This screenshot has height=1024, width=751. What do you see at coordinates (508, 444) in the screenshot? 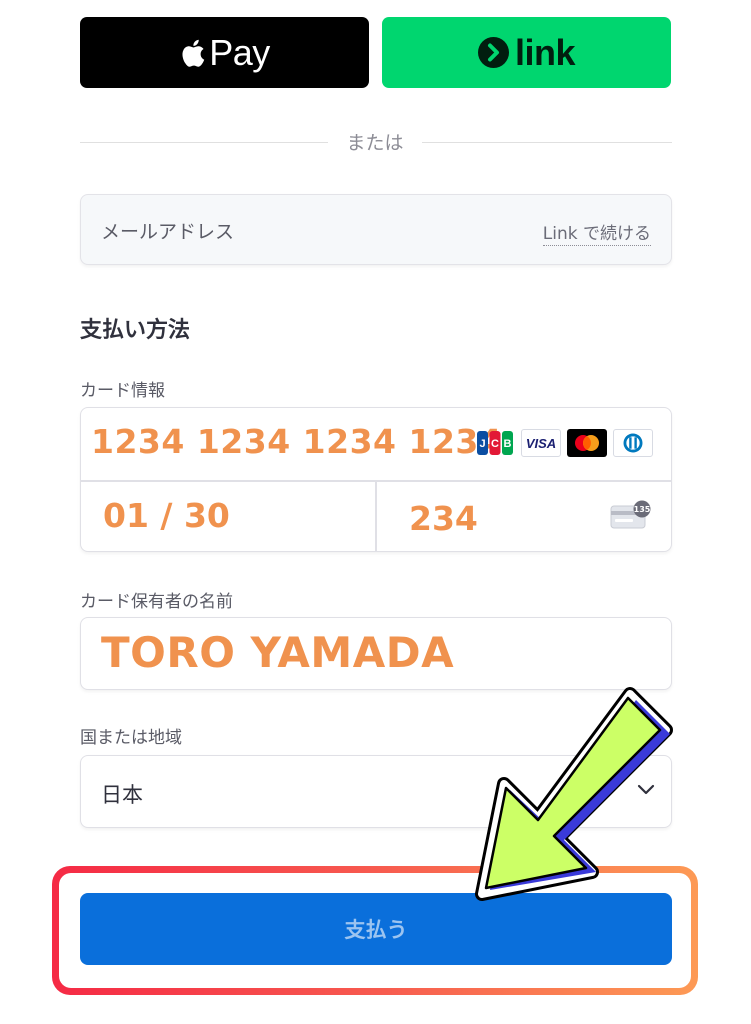
I see `svg-text: B` at bounding box center [508, 444].